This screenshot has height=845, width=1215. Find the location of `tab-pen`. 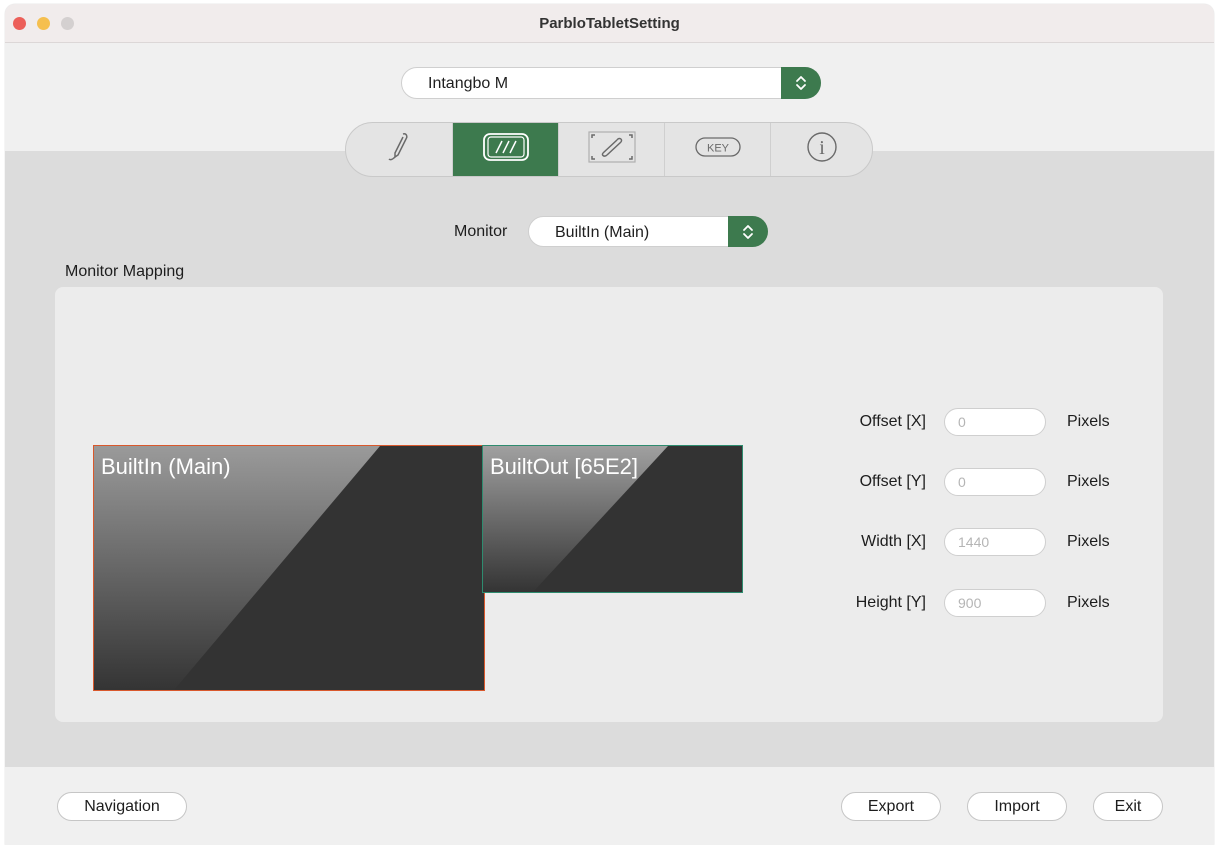

tab-pen is located at coordinates (399, 149).